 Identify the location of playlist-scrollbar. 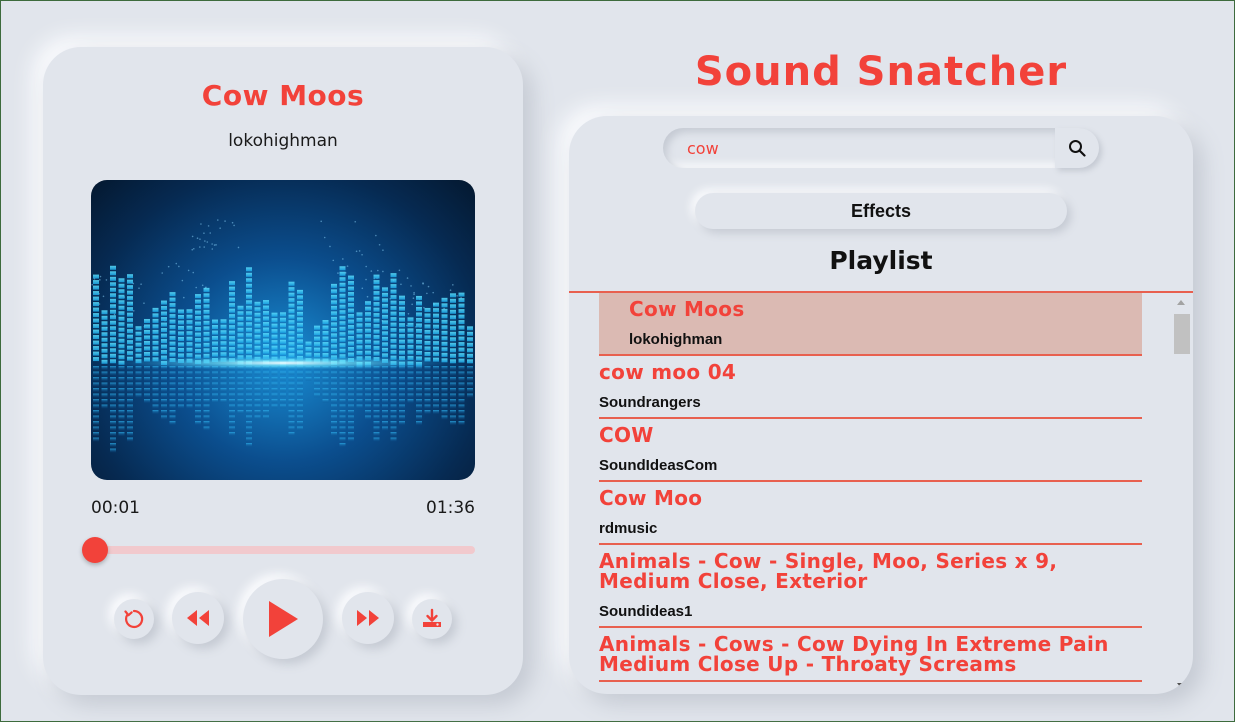
(1181, 493).